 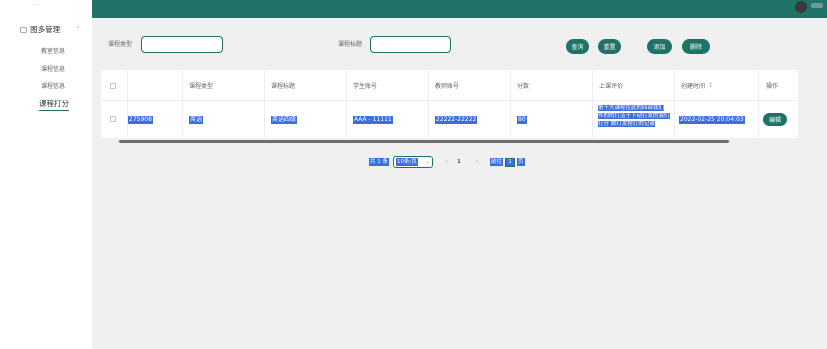 What do you see at coordinates (477, 162) in the screenshot?
I see `next-page-button: >` at bounding box center [477, 162].